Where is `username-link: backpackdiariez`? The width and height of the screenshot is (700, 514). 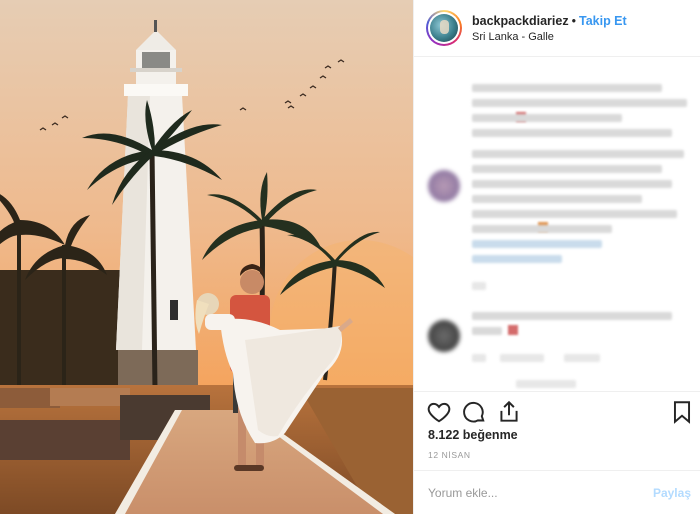 username-link: backpackdiariez is located at coordinates (520, 21).